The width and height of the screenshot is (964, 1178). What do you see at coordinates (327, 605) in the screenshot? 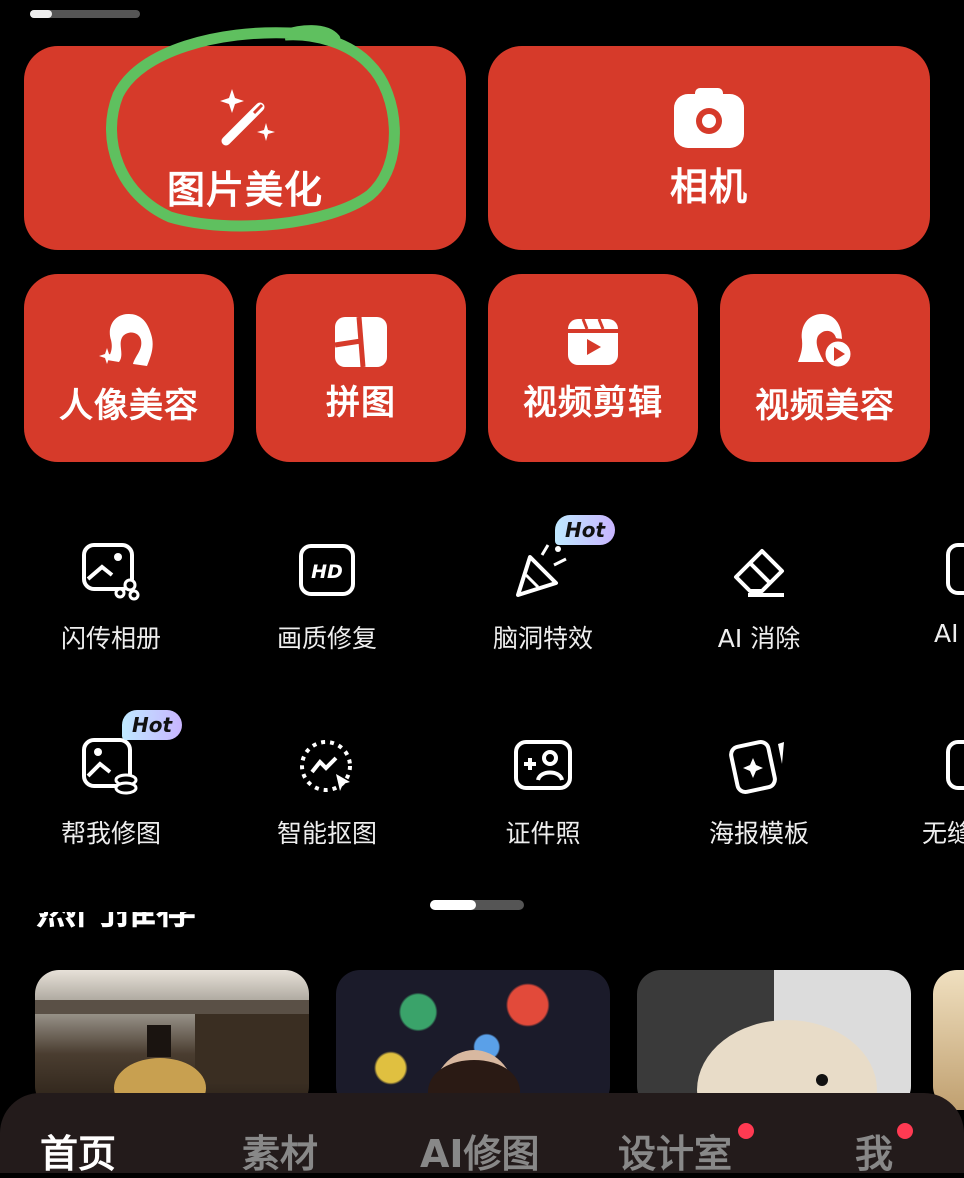
I see `quality-repair-tool: HD 画质修复` at bounding box center [327, 605].